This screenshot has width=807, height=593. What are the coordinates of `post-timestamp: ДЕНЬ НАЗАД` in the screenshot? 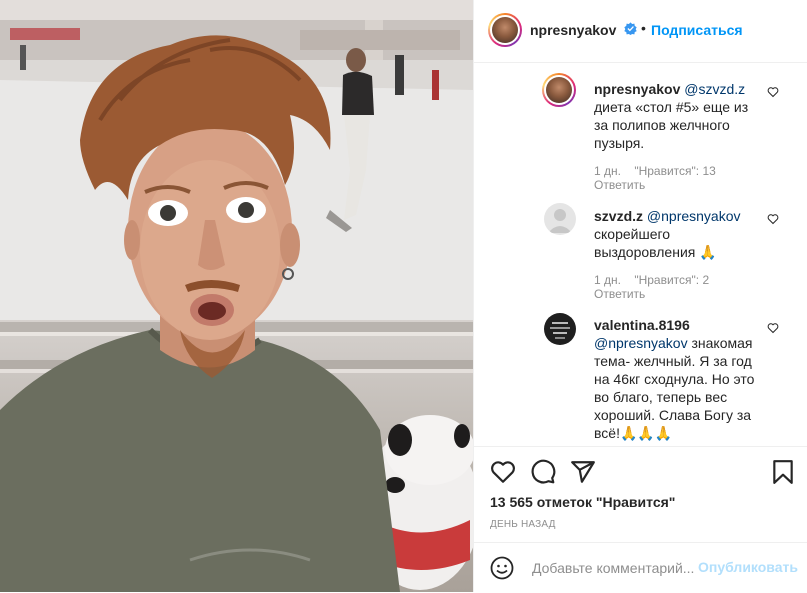 It's located at (523, 524).